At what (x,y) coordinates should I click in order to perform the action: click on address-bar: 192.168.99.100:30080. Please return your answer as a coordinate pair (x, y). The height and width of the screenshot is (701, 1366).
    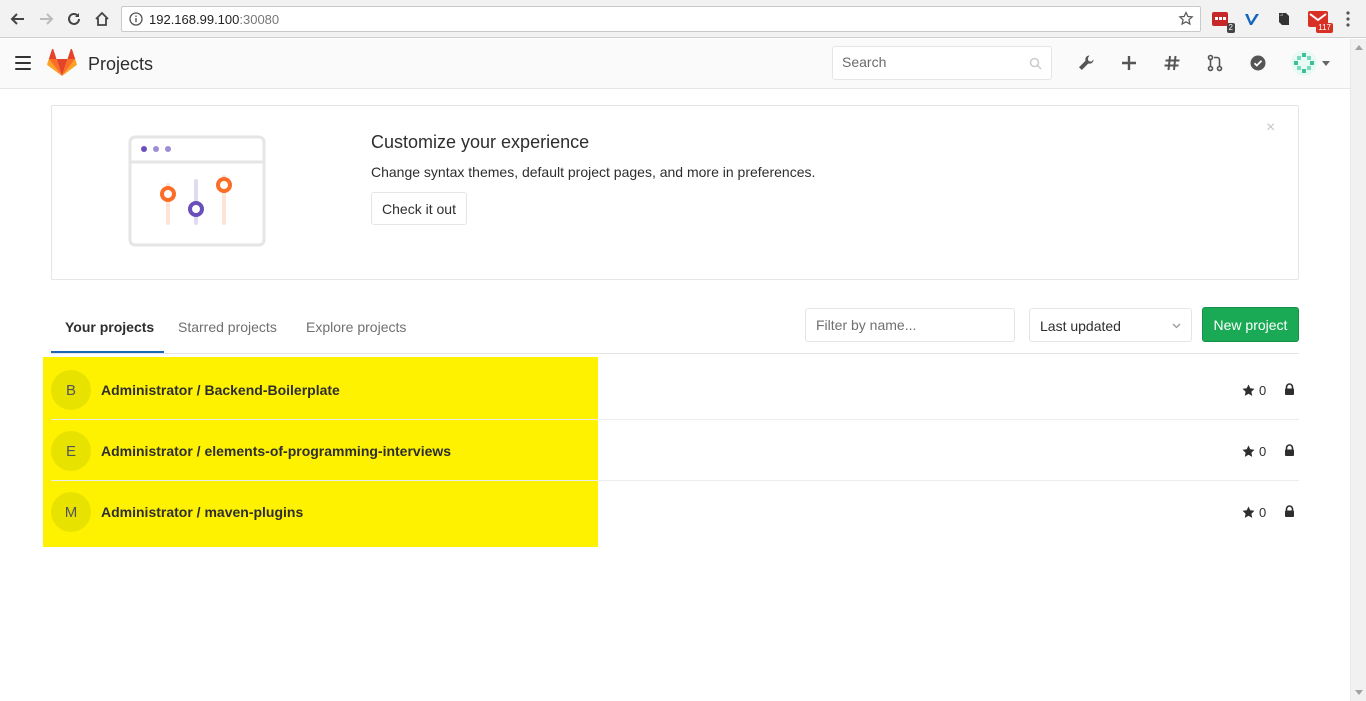
    Looking at the image, I should click on (661, 19).